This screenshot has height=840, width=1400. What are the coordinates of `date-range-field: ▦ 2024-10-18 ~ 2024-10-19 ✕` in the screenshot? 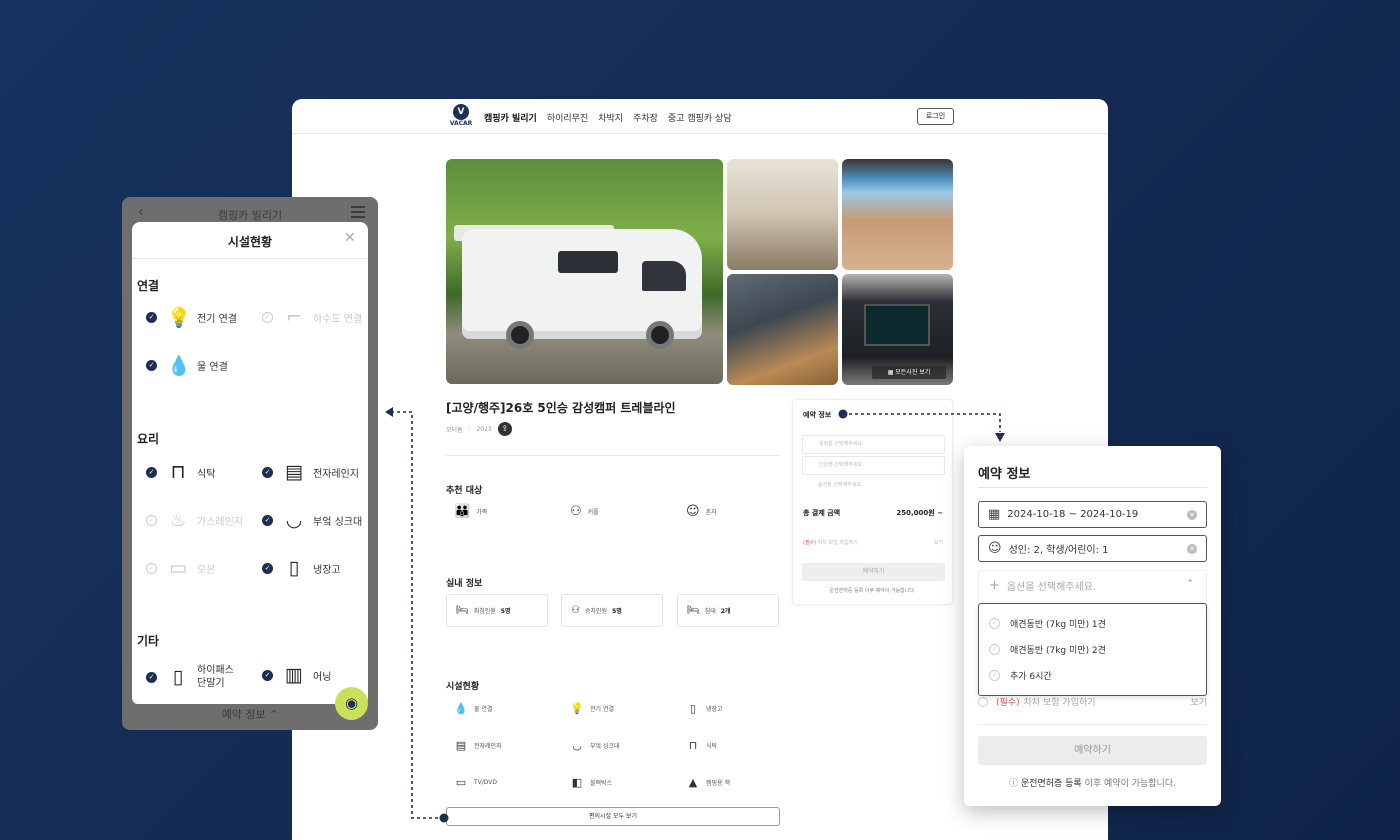 It's located at (1092, 514).